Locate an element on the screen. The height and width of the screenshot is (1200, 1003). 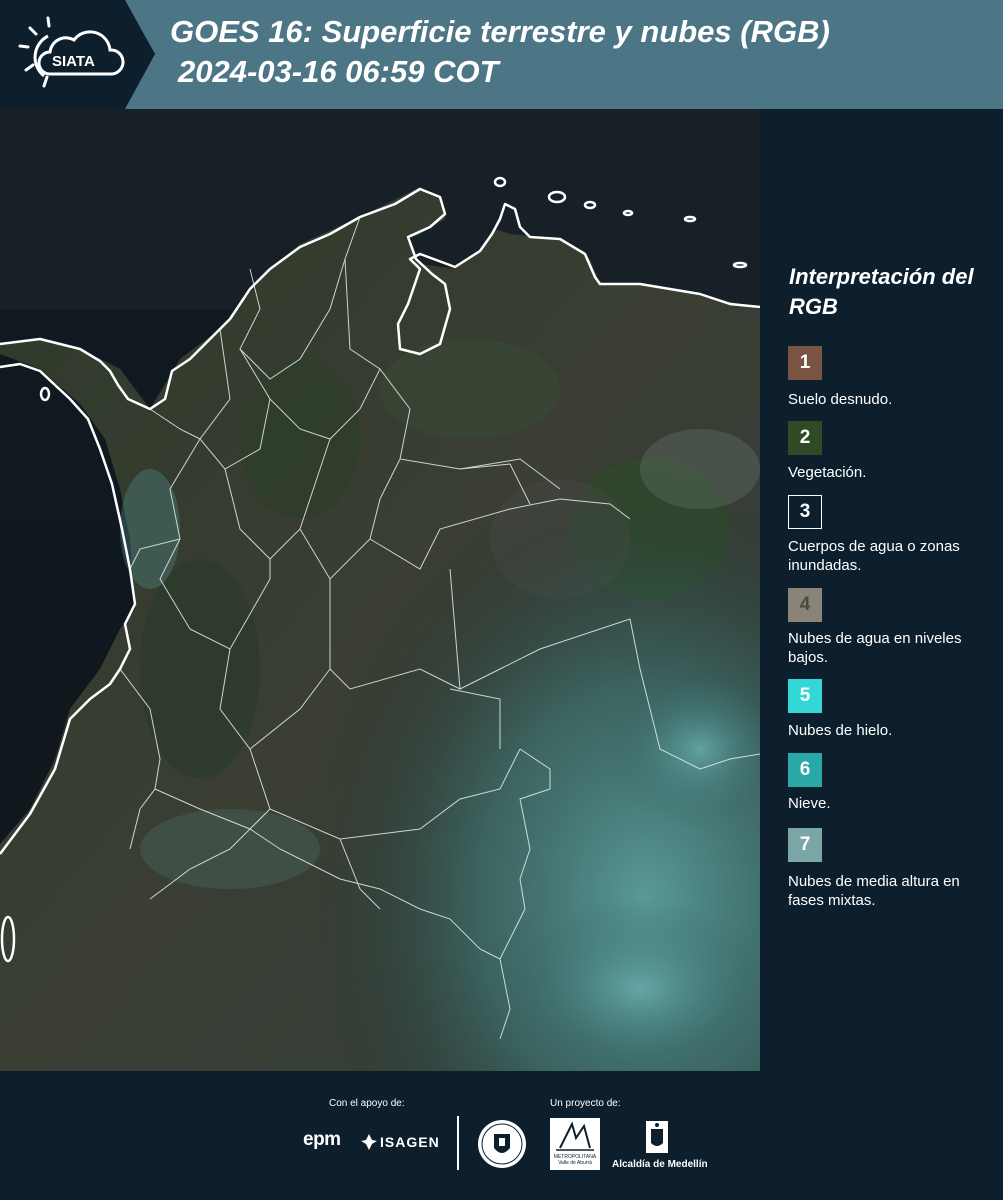
area-metropolitana-text: METROPOLITANA Valle de Aburrá is located at coordinates (575, 1160).